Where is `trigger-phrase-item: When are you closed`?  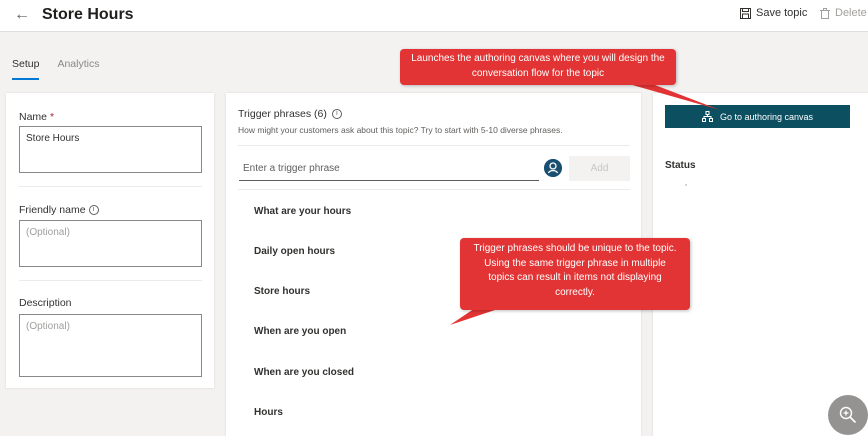 trigger-phrase-item: When are you closed is located at coordinates (304, 372).